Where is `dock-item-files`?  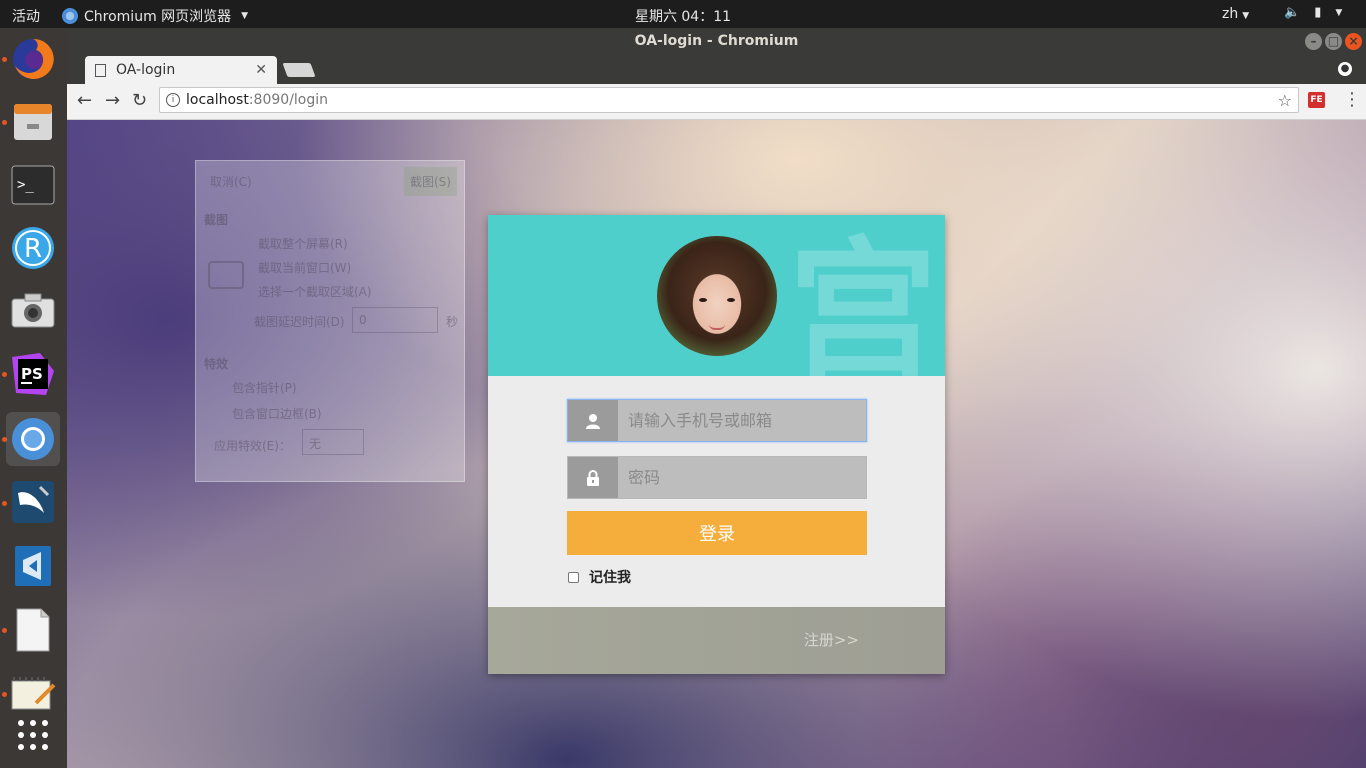 dock-item-files is located at coordinates (33, 122).